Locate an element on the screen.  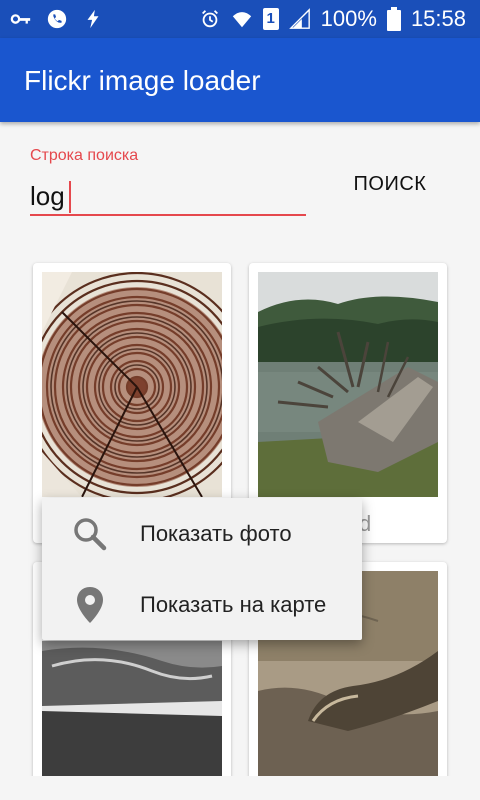
text-cursor is located at coordinates (70, 197).